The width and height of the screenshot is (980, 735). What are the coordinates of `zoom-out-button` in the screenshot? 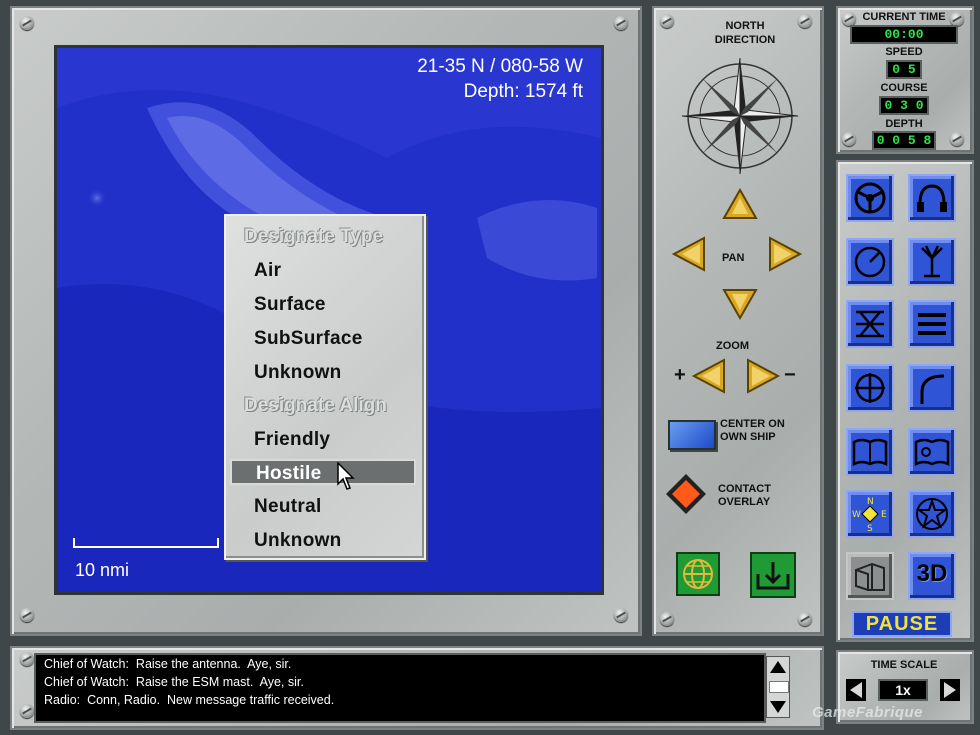 It's located at (764, 376).